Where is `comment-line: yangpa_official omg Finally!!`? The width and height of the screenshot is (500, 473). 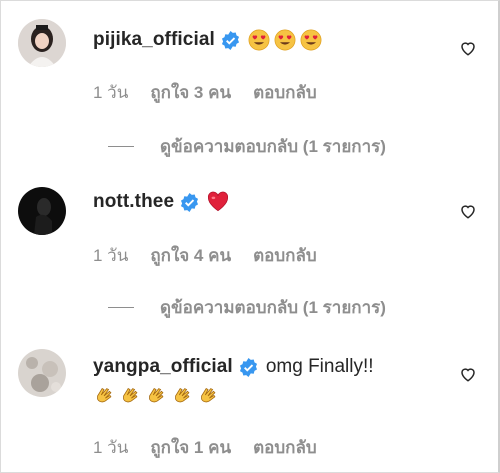 comment-line: yangpa_official omg Finally!! is located at coordinates (233, 367).